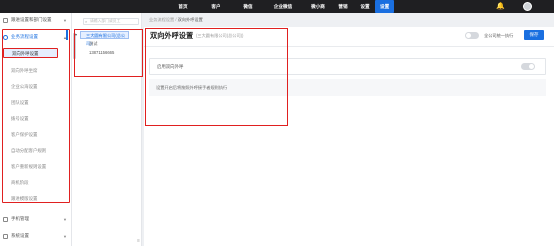 The height and width of the screenshot is (246, 554). Describe the element at coordinates (38, 135) in the screenshot. I see `sidebar-item-customer-protection: 客户保护设置` at that location.